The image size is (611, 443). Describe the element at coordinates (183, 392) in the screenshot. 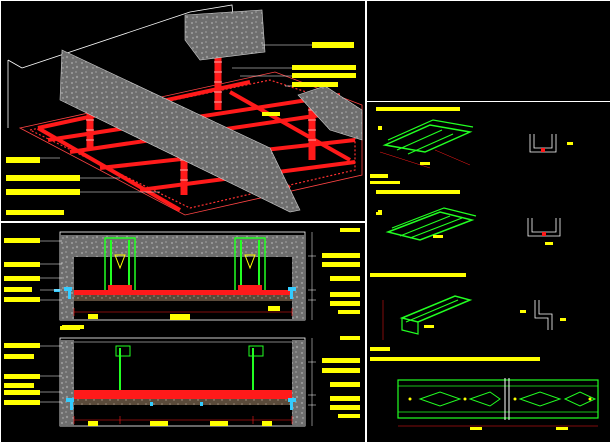

I see `section-b-channel` at that location.